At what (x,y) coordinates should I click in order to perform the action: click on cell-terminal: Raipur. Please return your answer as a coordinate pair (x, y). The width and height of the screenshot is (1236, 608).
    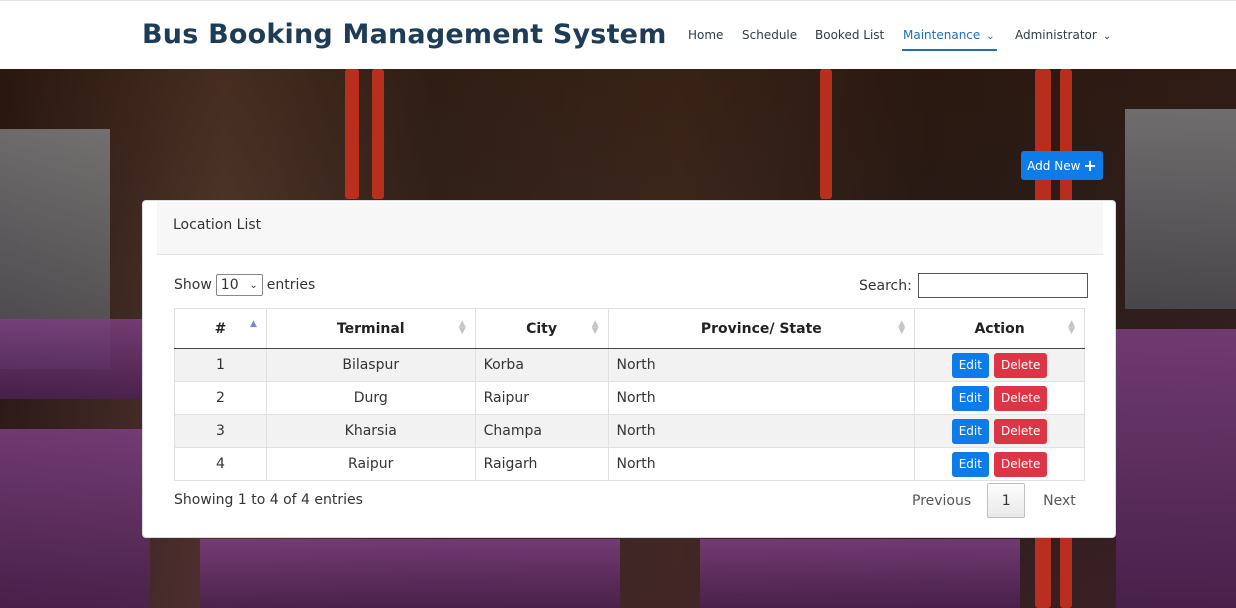
    Looking at the image, I should click on (370, 464).